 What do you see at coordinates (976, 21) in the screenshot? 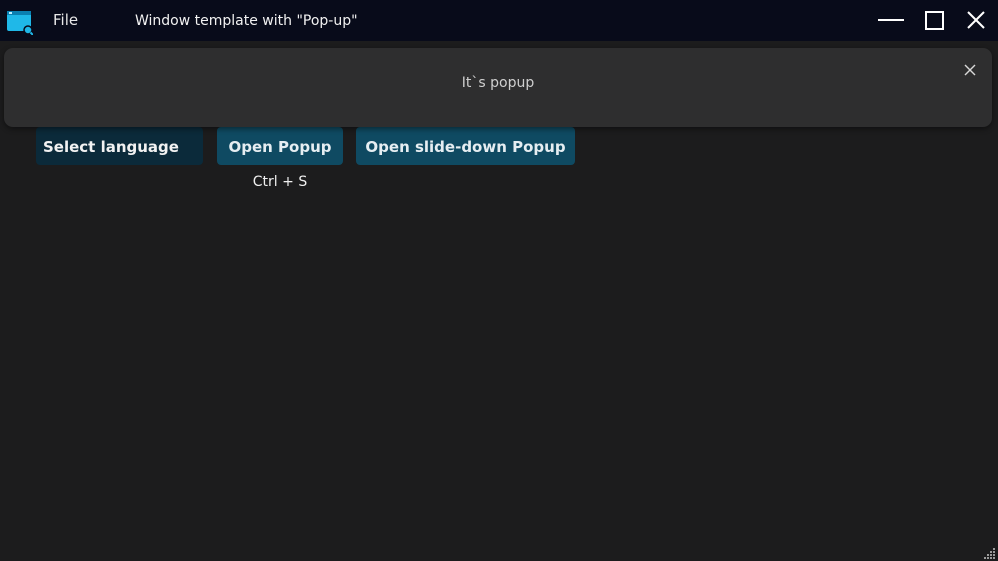
I see `close-icon` at bounding box center [976, 21].